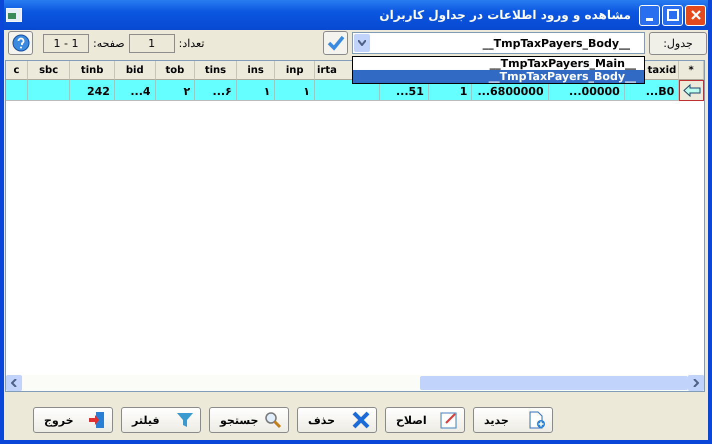  I want to click on table-cell: ...۶, so click(216, 90).